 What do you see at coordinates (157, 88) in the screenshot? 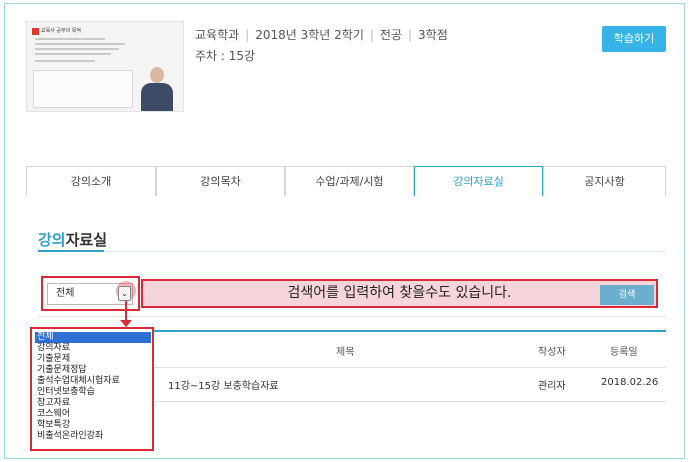
I see `lecturer-image` at bounding box center [157, 88].